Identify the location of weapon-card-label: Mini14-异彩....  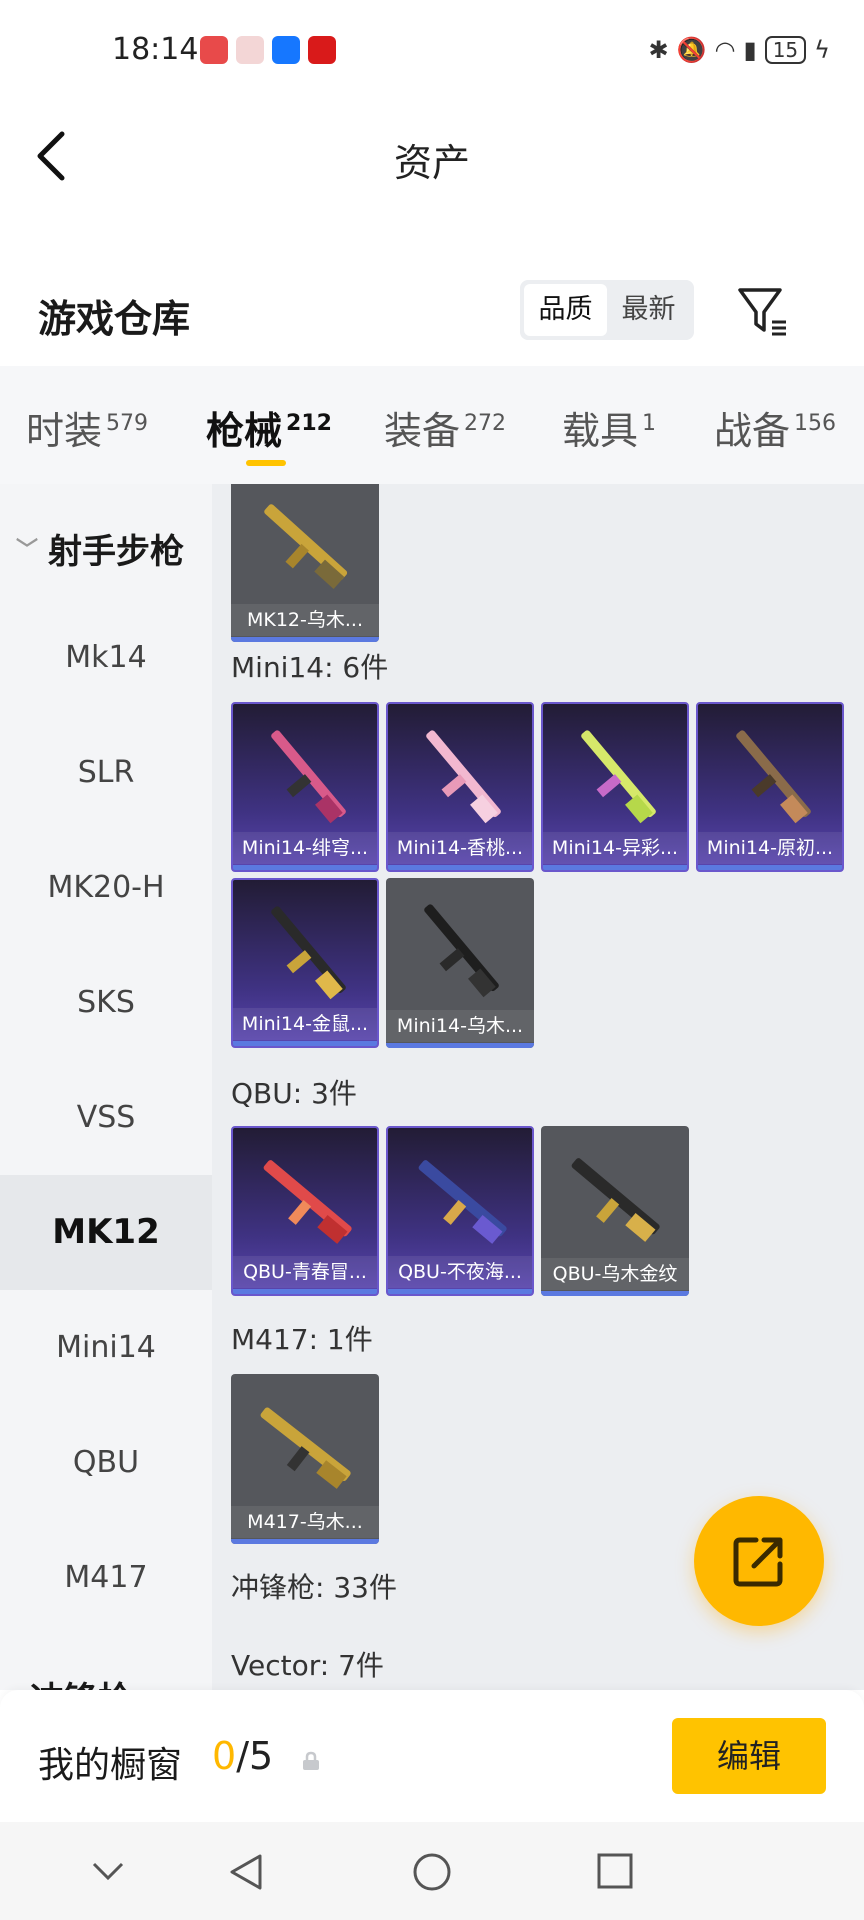
(615, 848).